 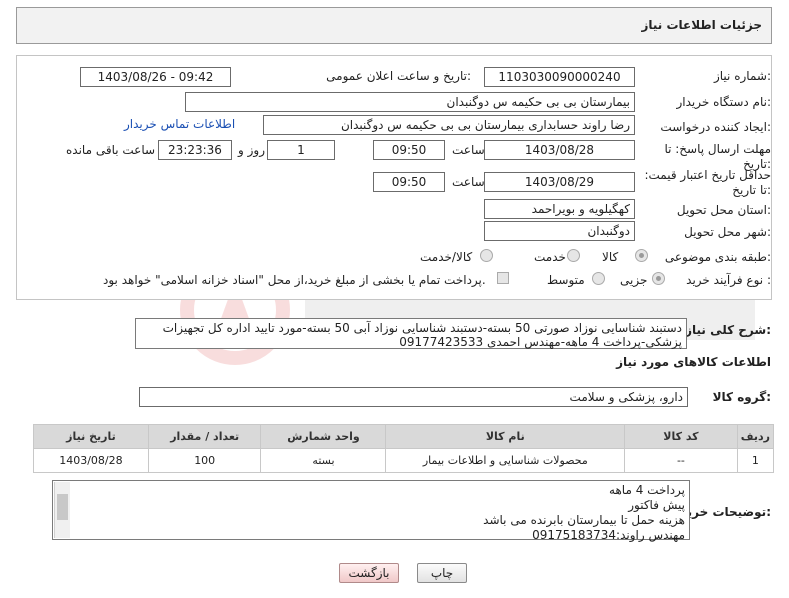 What do you see at coordinates (398, 76) in the screenshot?
I see `announce-label: تاریخ و ساعت اعلان عمومی:` at bounding box center [398, 76].